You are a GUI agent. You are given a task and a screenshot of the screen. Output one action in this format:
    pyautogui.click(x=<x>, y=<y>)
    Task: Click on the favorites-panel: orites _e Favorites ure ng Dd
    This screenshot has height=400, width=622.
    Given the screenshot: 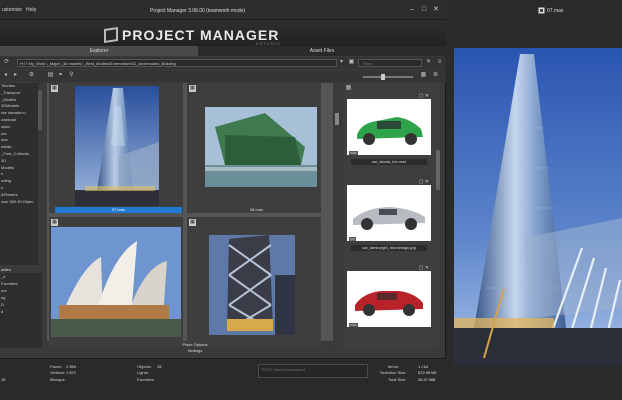 What is the action you would take?
    pyautogui.click(x=21, y=307)
    